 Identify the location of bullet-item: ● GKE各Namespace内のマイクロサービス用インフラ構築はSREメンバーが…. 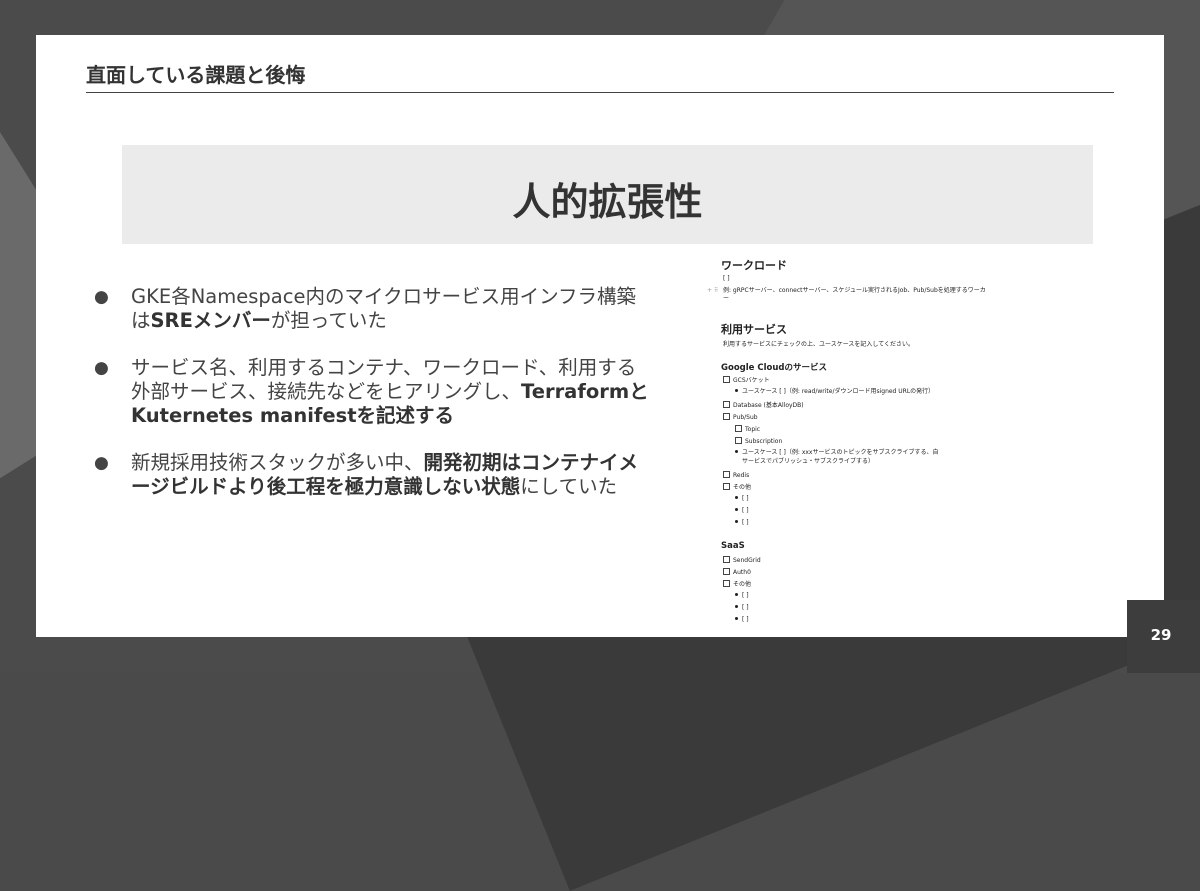
(372, 309).